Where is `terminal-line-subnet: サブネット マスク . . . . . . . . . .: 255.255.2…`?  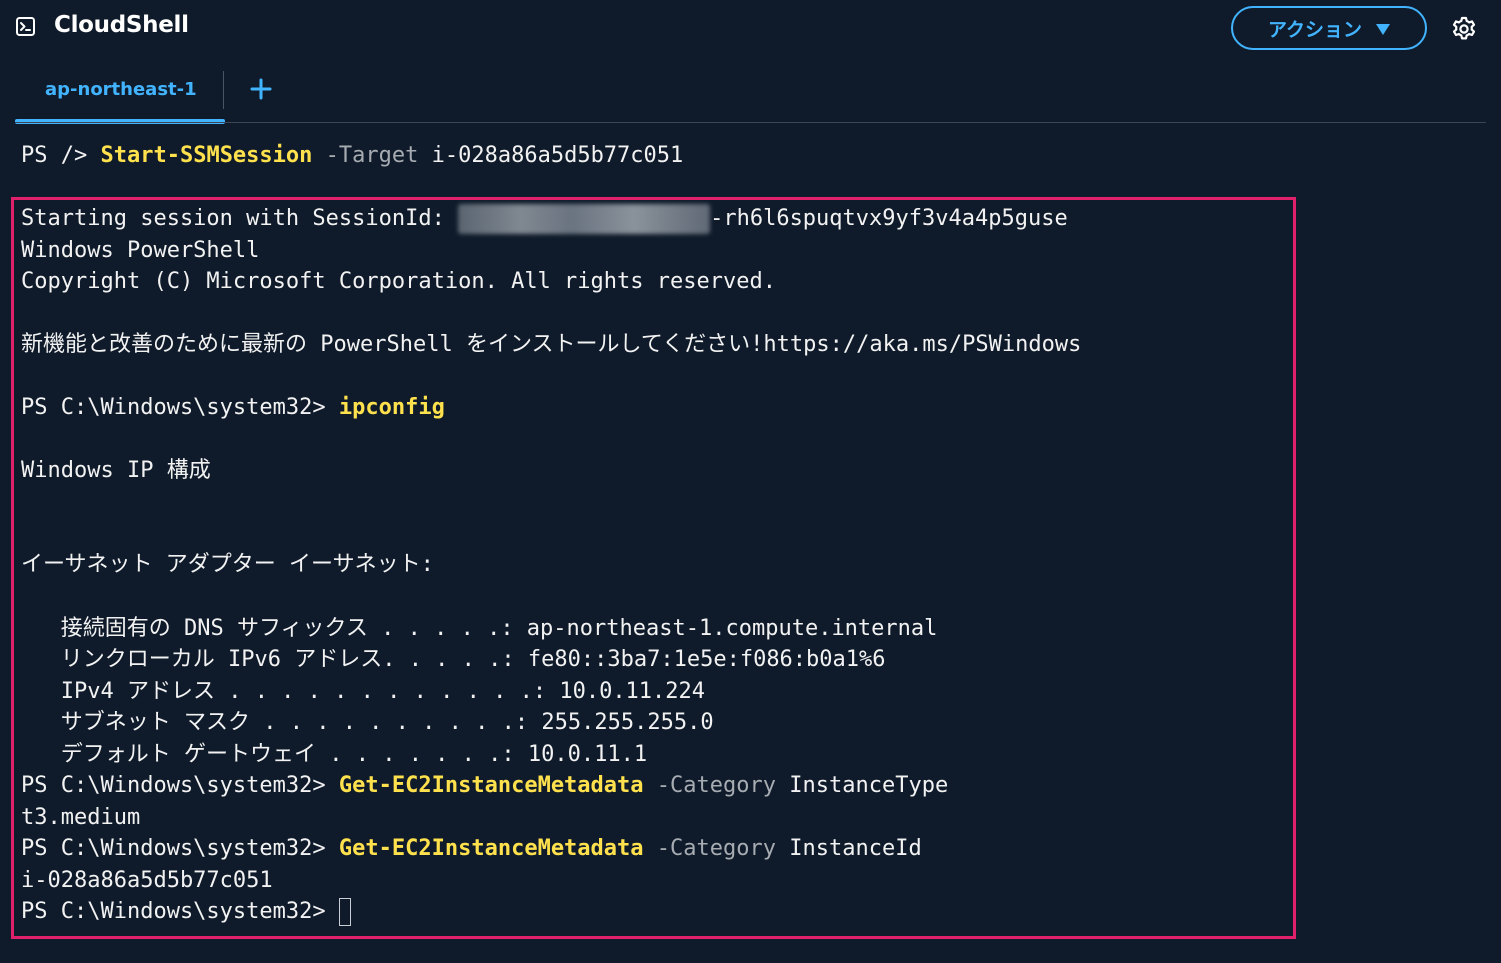
terminal-line-subnet: サブネット マスク . . . . . . . . . .: 255.255.2… is located at coordinates (367, 722).